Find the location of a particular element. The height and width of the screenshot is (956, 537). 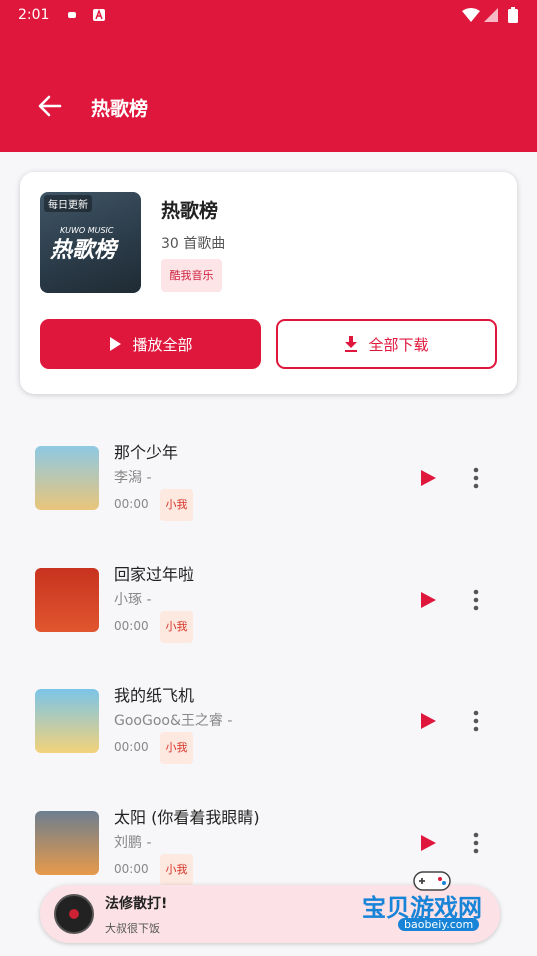

song-artist: GooGoo&王之睿 - is located at coordinates (173, 721).